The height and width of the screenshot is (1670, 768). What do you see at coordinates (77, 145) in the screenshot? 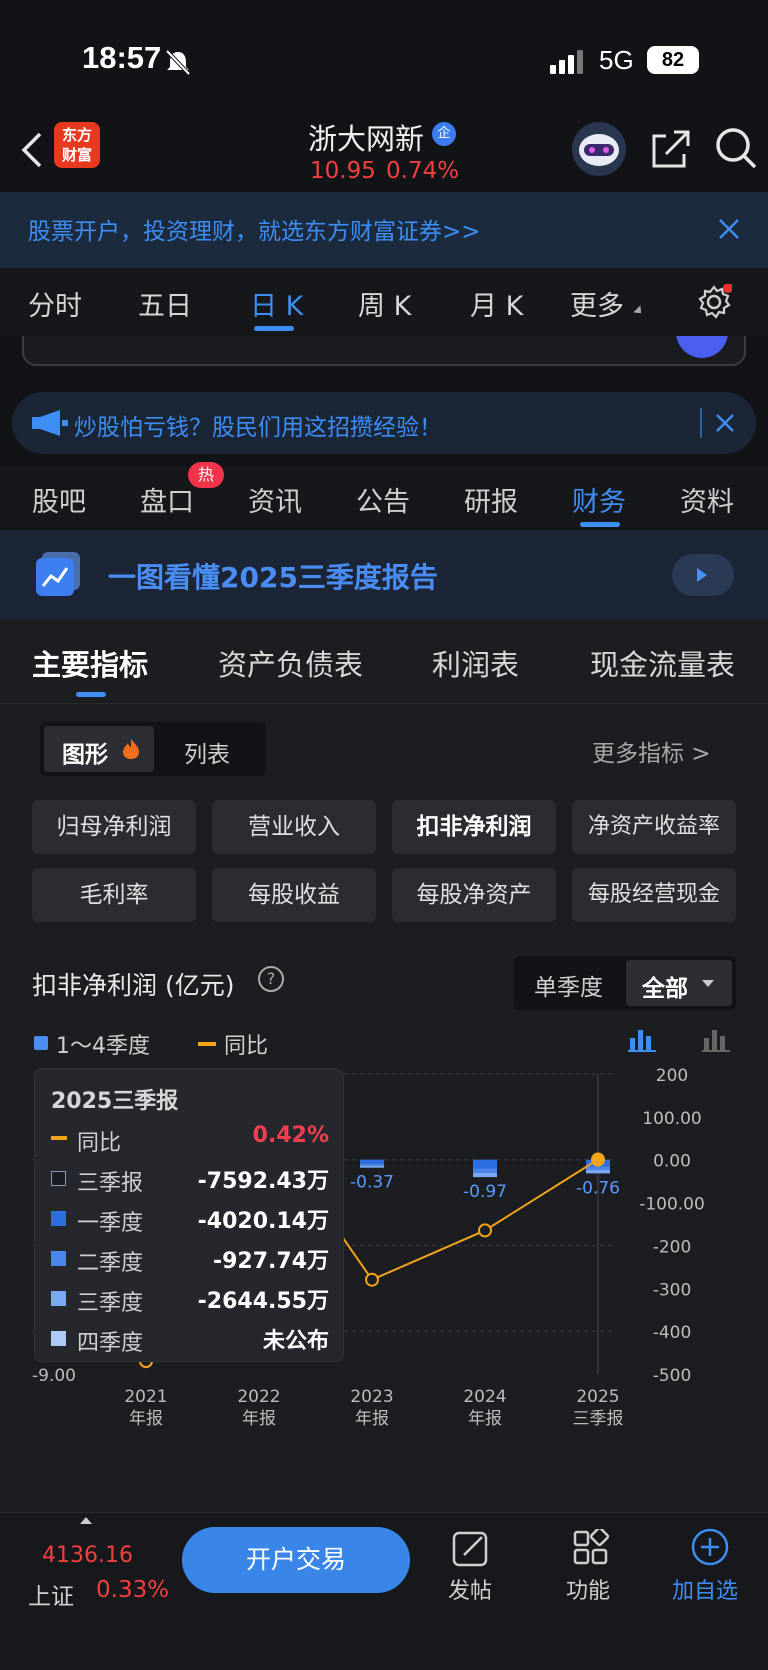
I see `app-logo: 东方 财富` at bounding box center [77, 145].